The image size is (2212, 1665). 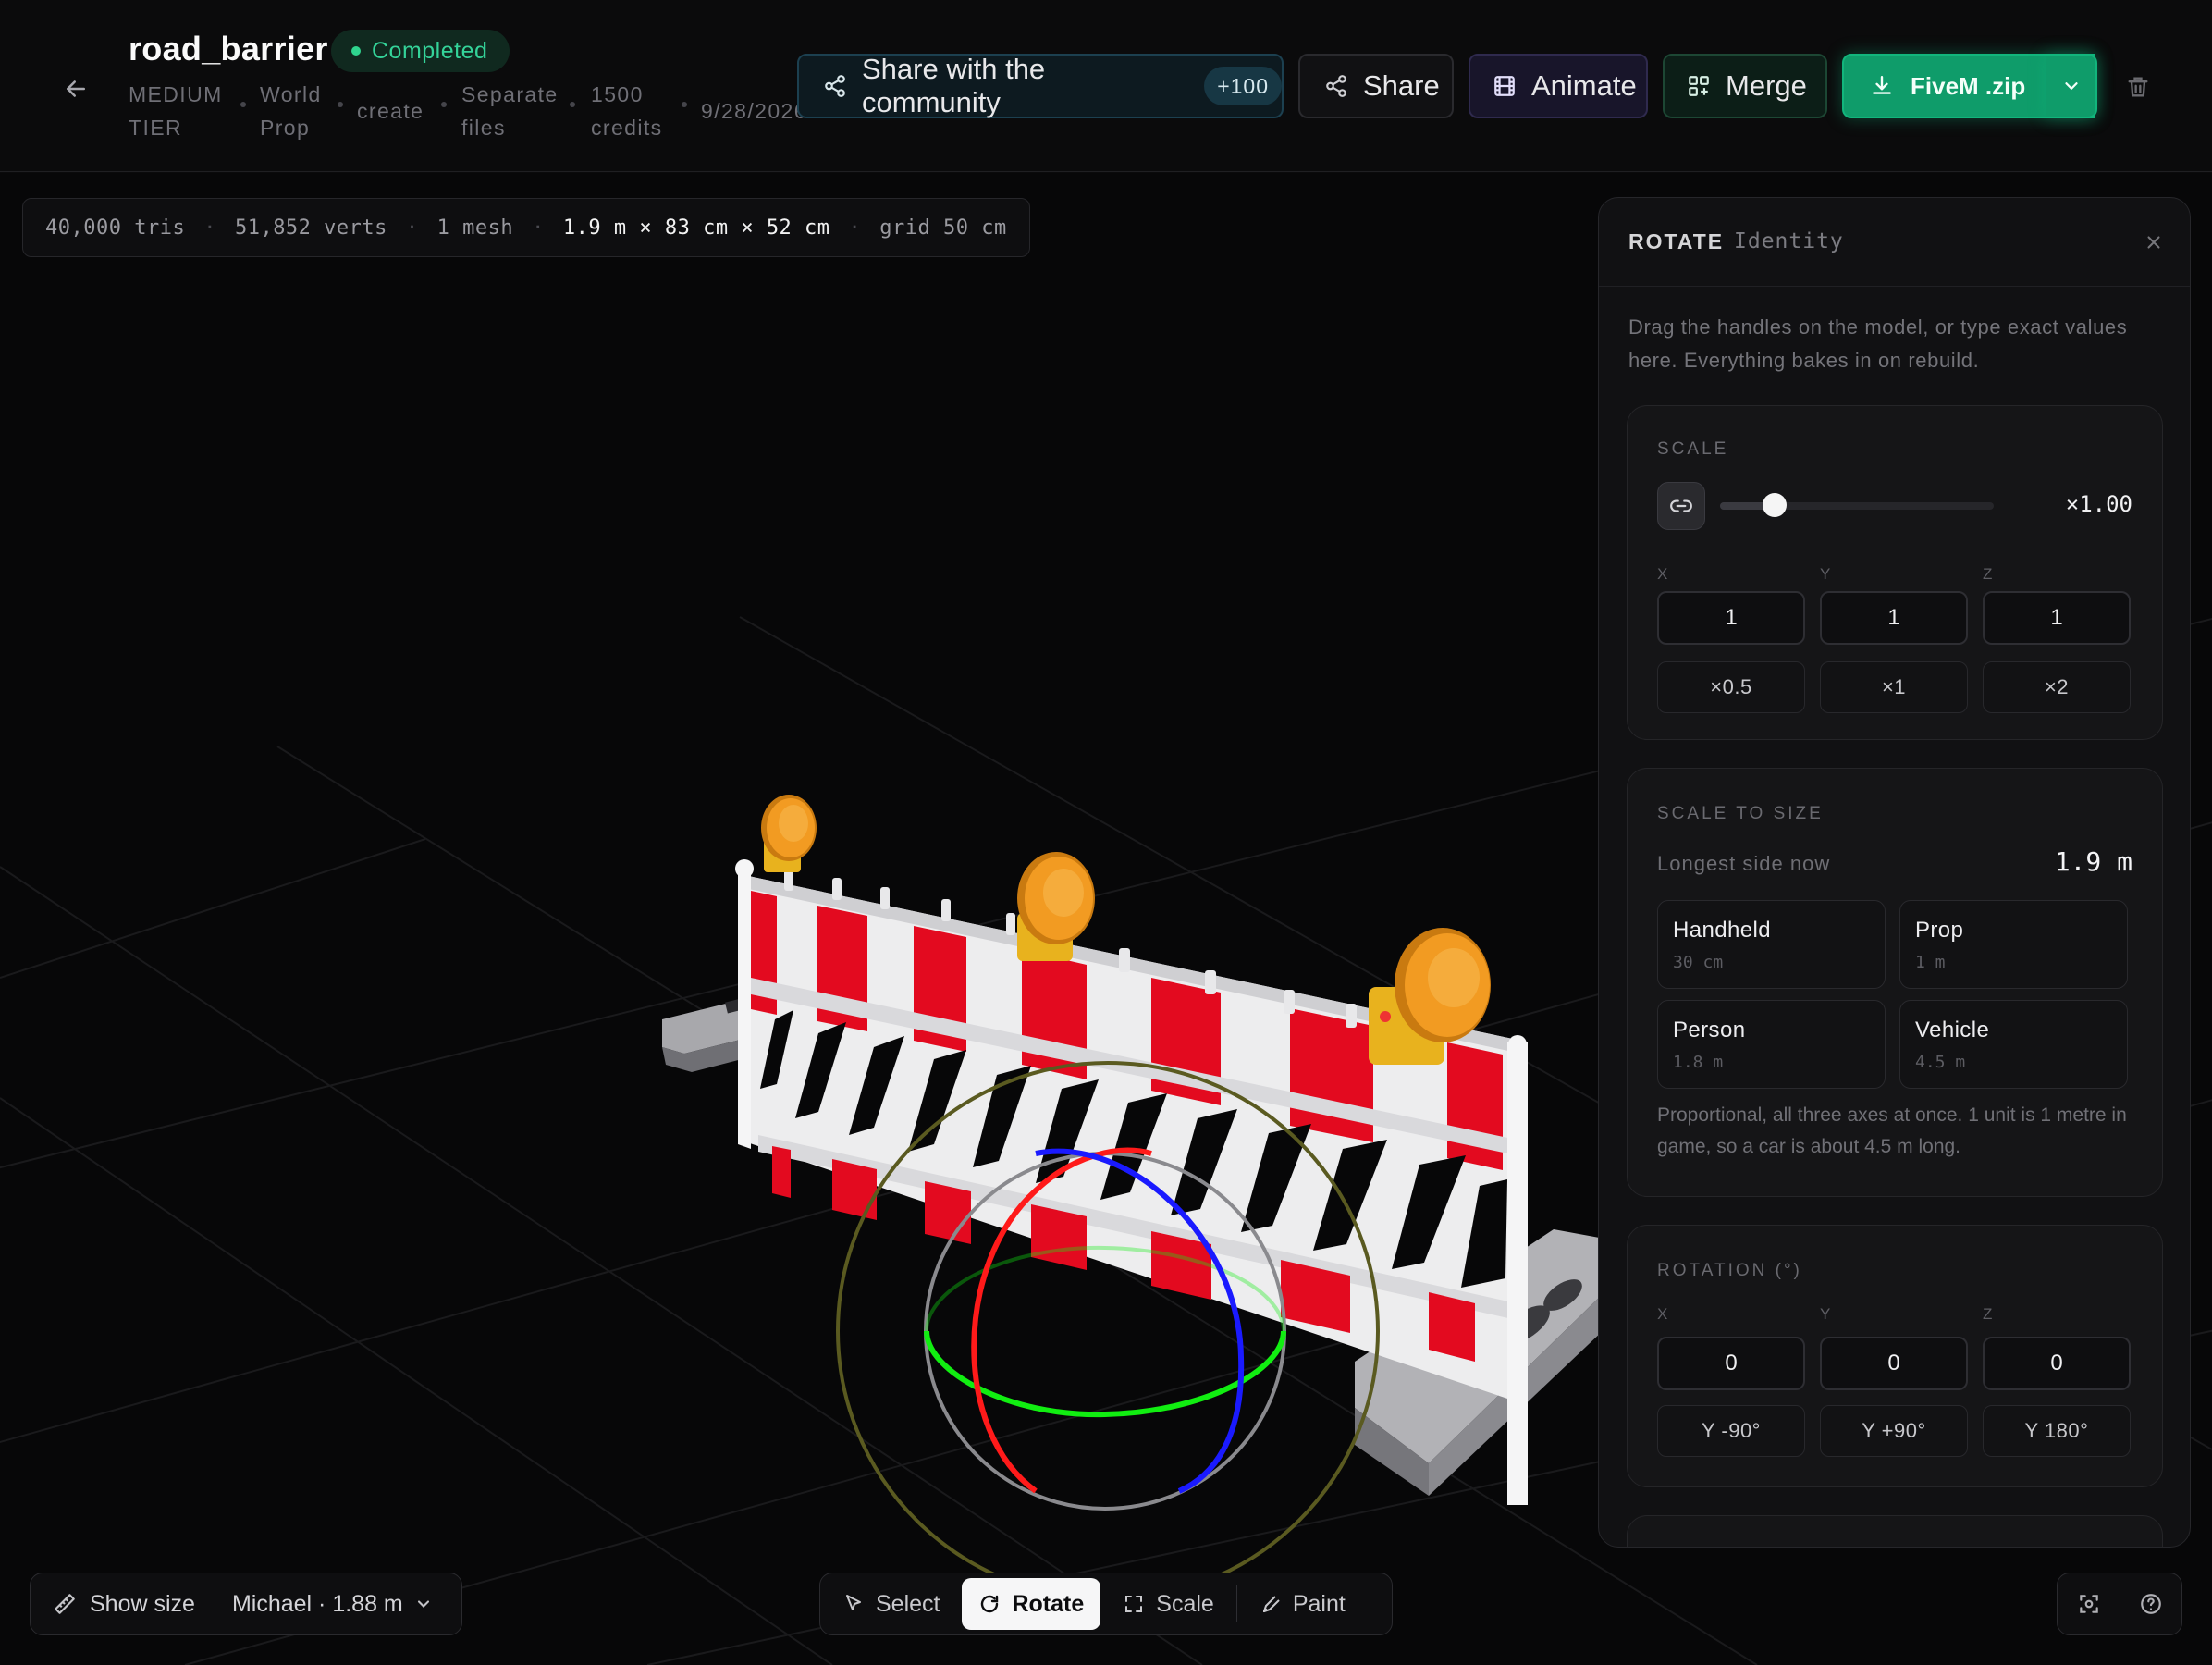 I want to click on preset-person: Person 1.8 m, so click(x=1772, y=1044).